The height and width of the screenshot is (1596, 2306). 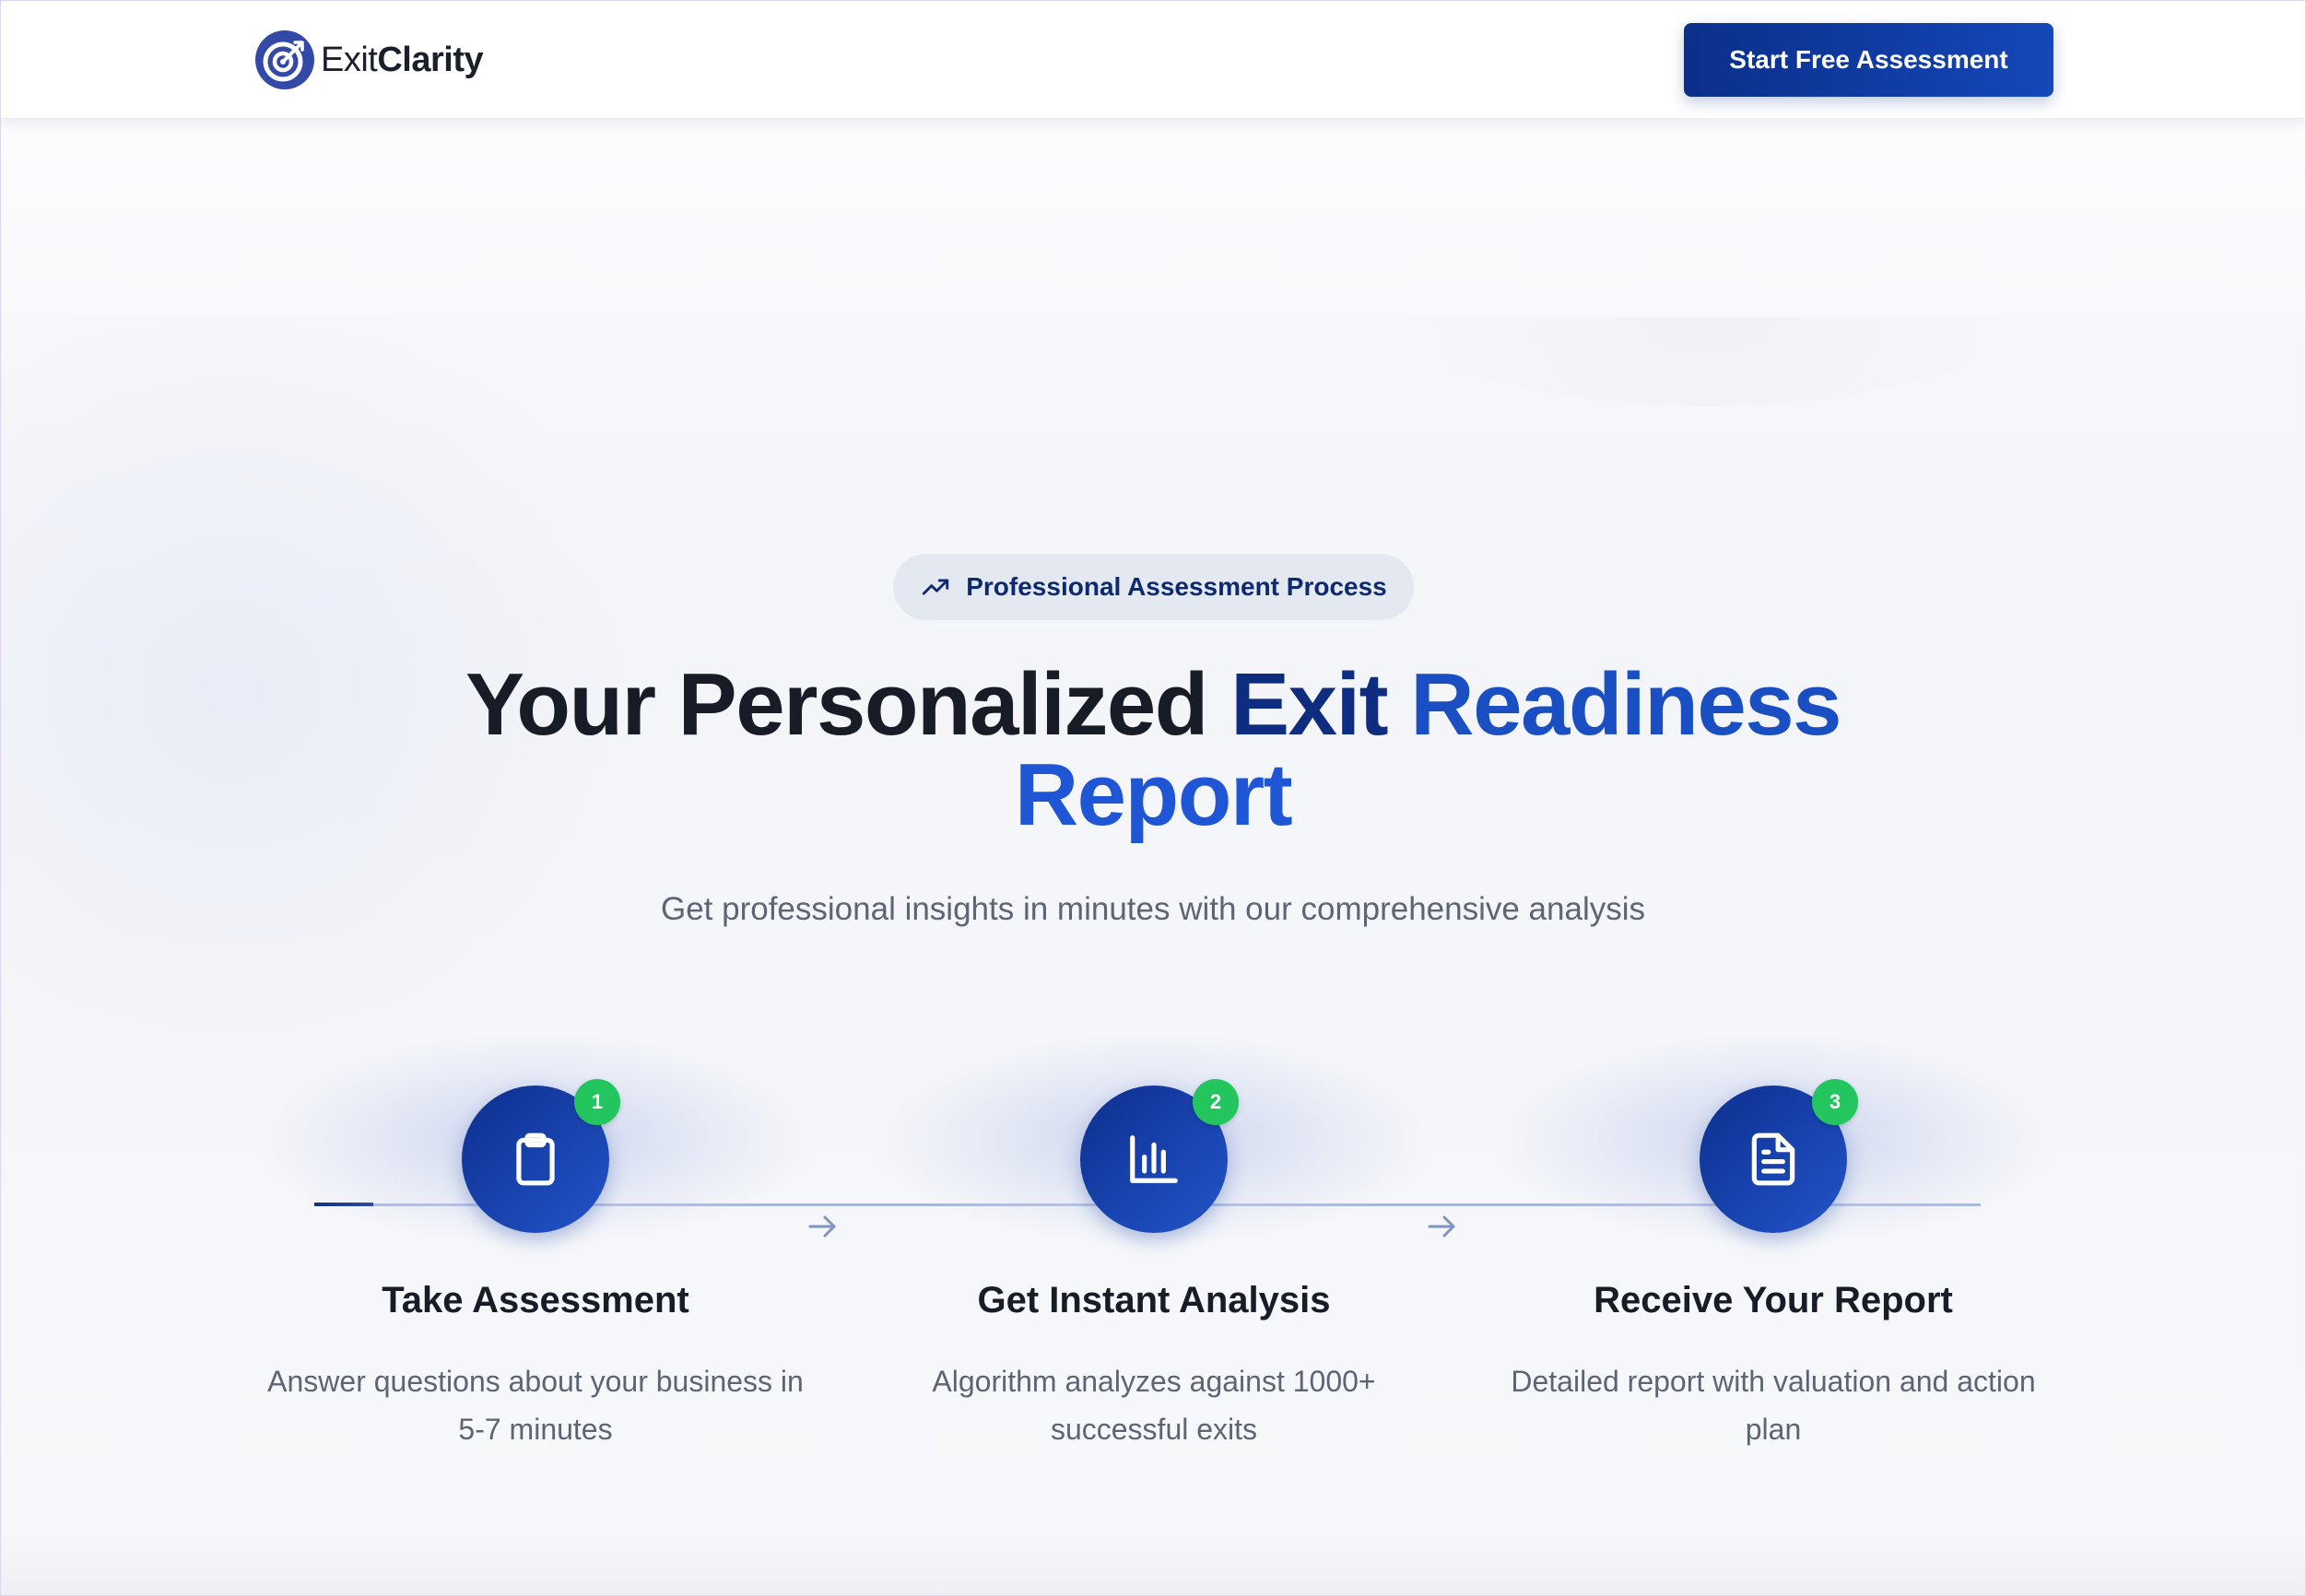 What do you see at coordinates (936, 587) in the screenshot?
I see `trending-up-icon` at bounding box center [936, 587].